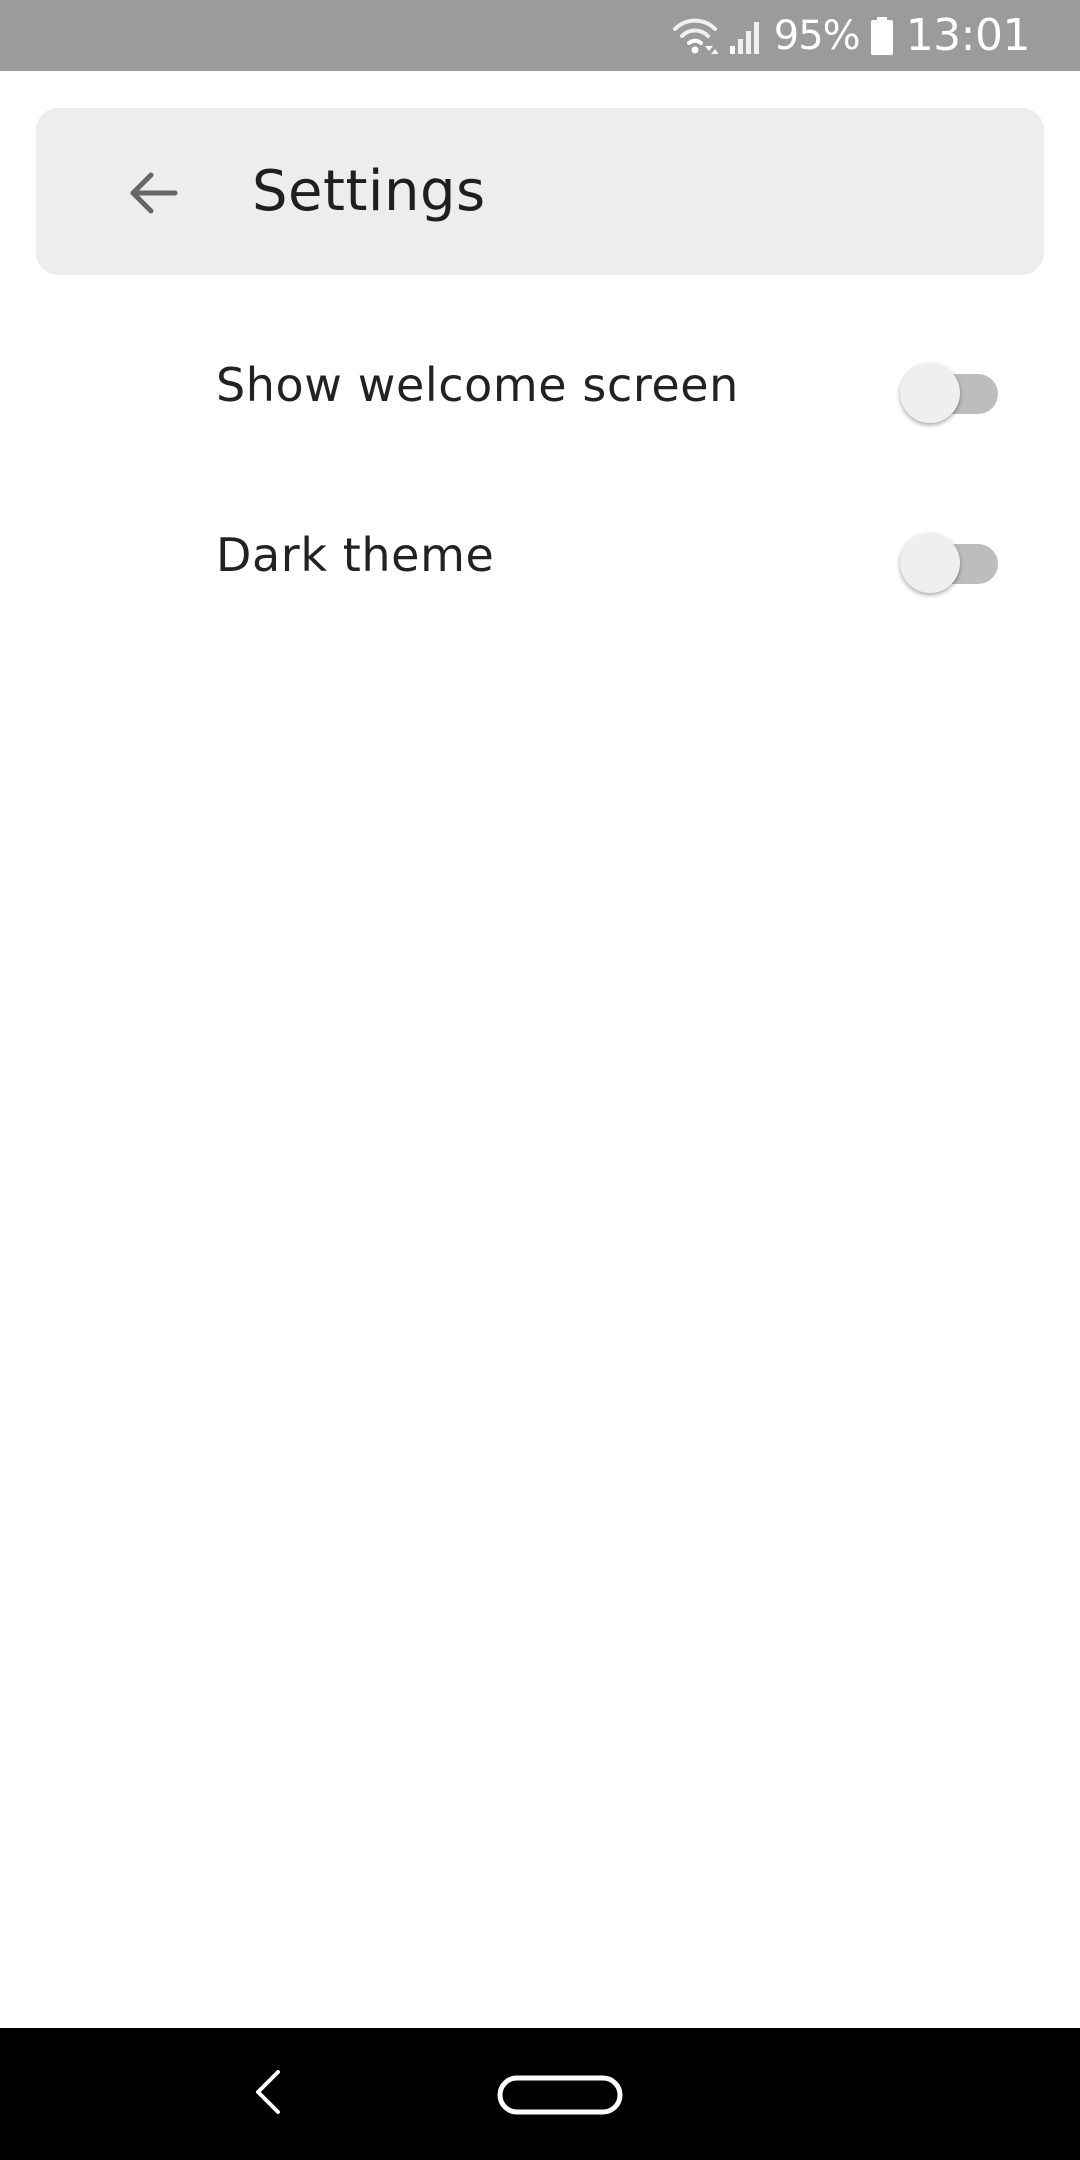 The image size is (1080, 2160). What do you see at coordinates (355, 555) in the screenshot?
I see `setting-label: Dark theme` at bounding box center [355, 555].